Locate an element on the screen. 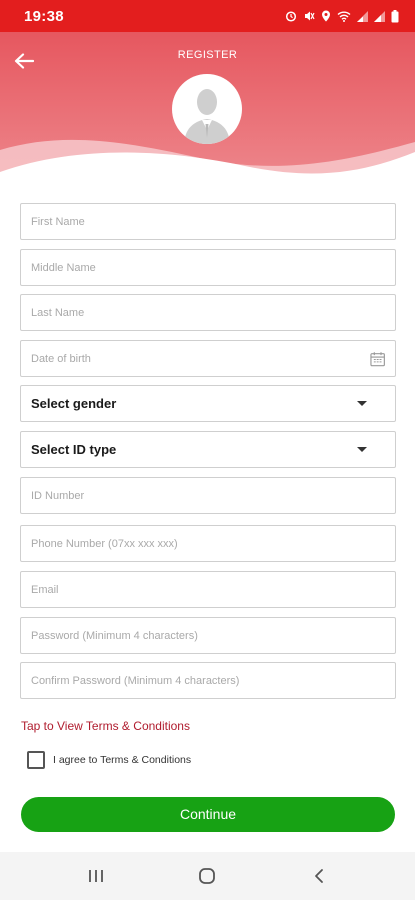 This screenshot has height=900, width=415. date-of-birth-field is located at coordinates (208, 358).